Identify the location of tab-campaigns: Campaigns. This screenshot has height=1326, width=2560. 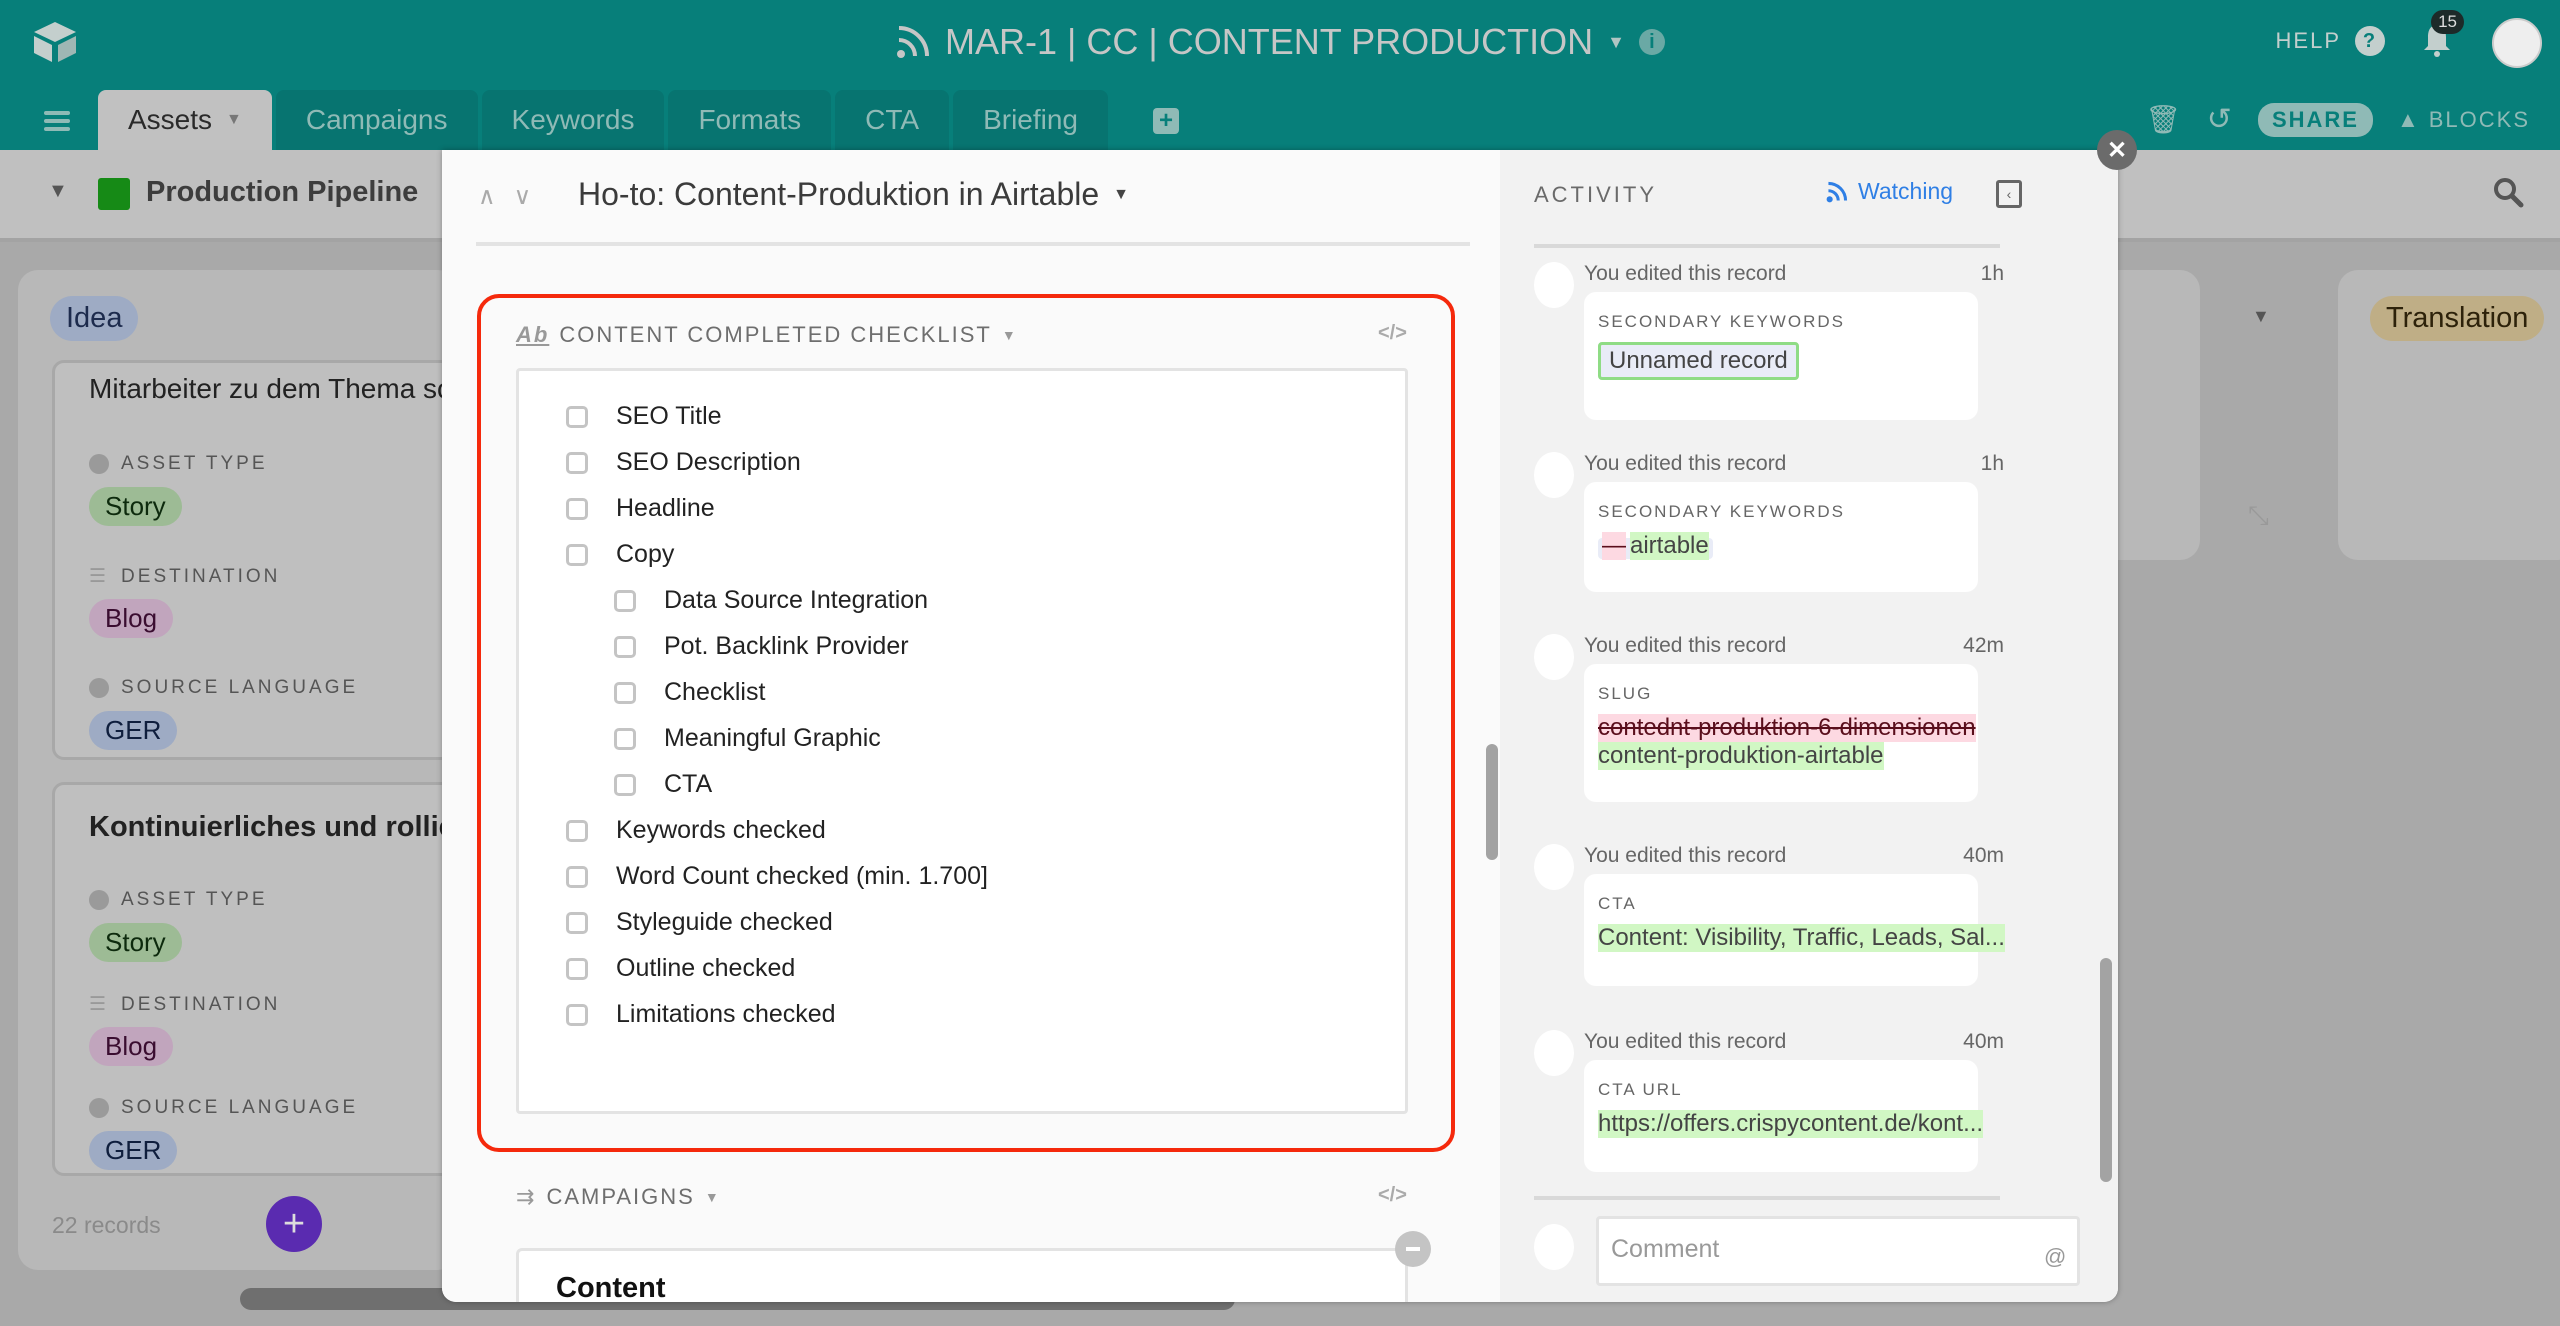
(376, 120).